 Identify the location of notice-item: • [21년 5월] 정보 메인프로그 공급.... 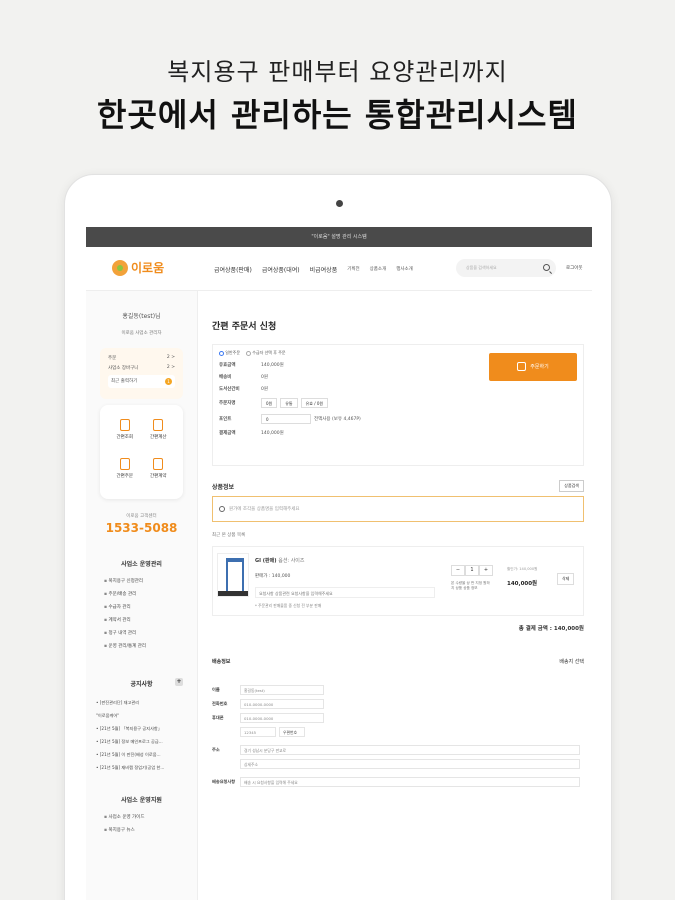
(142, 742).